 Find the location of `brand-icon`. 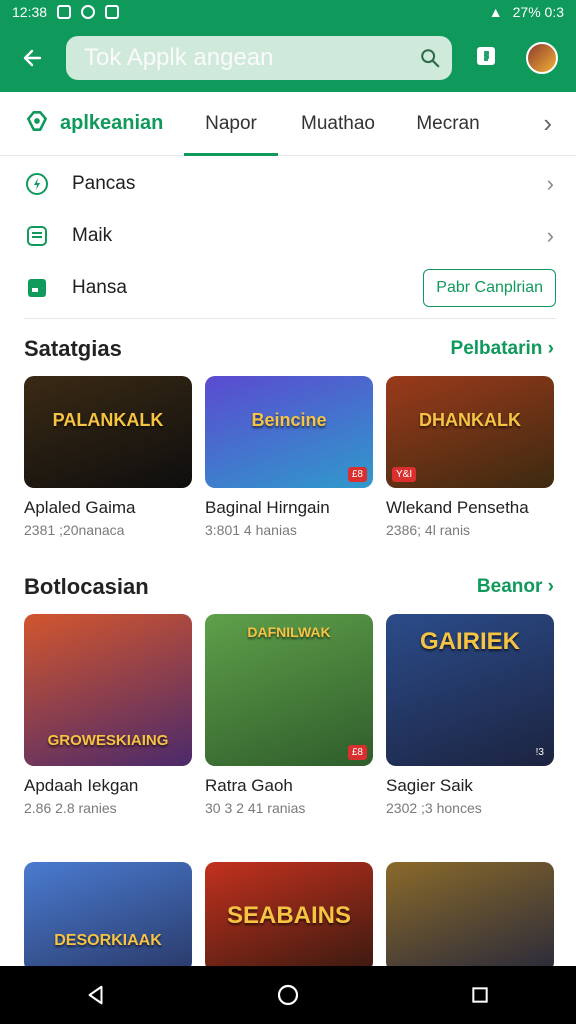

brand-icon is located at coordinates (37, 123).